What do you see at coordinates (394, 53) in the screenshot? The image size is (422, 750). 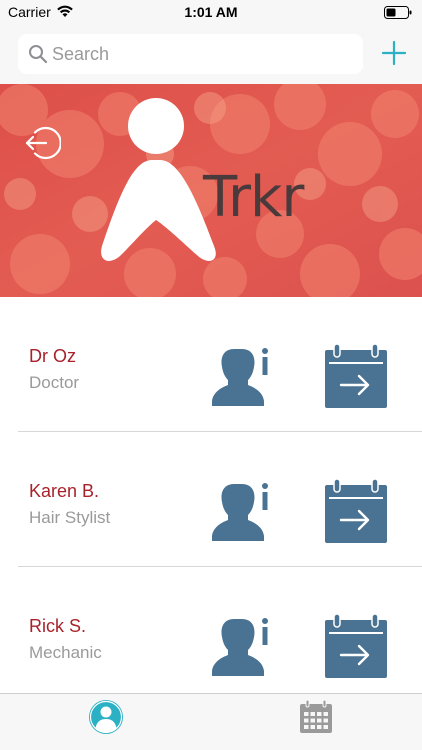 I see `plus-icon` at bounding box center [394, 53].